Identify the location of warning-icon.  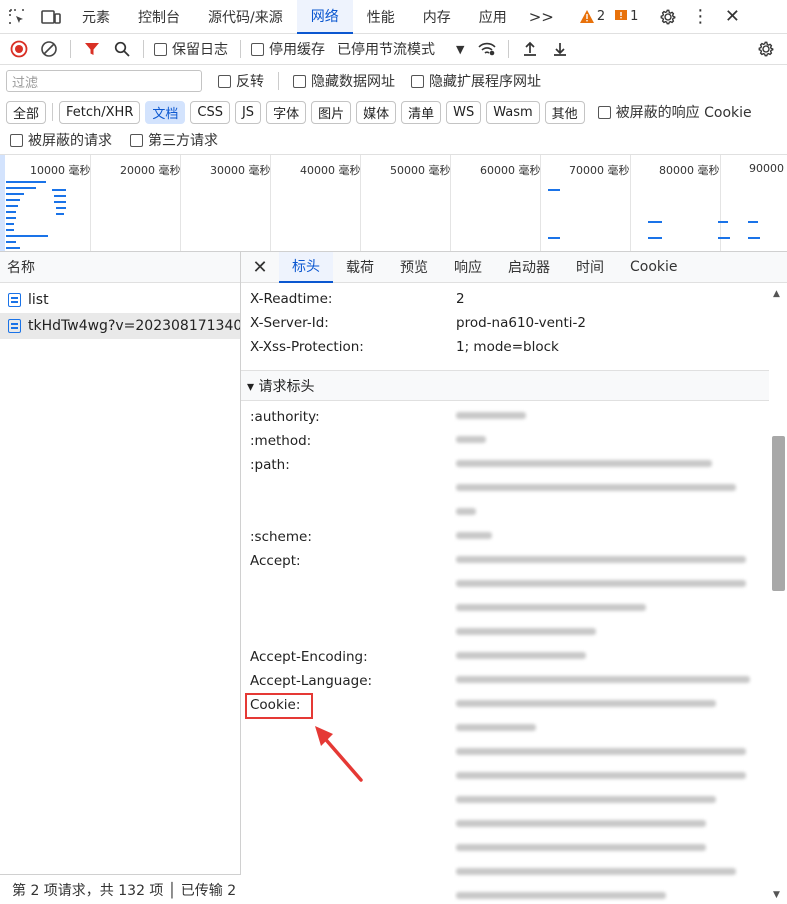
(586, 16).